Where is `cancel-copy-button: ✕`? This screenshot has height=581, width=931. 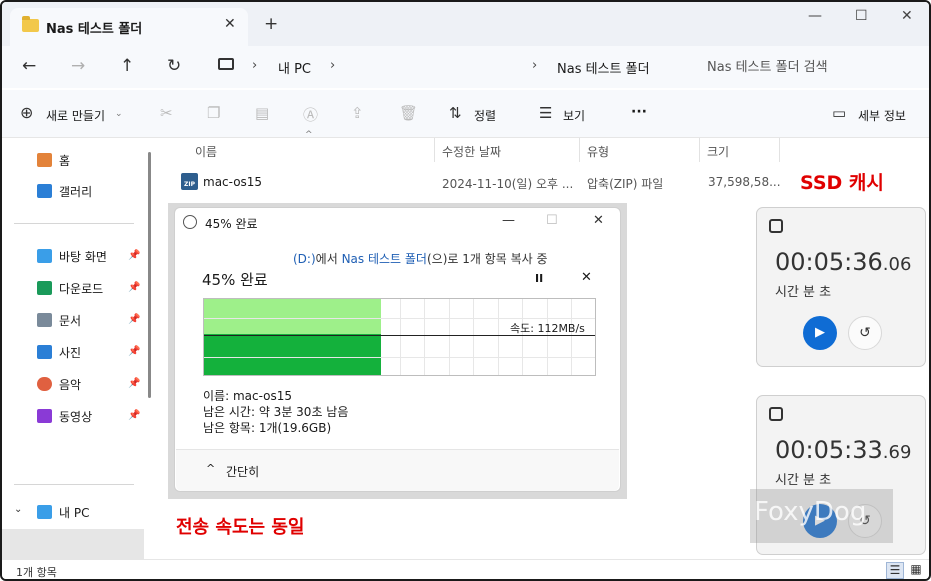 cancel-copy-button: ✕ is located at coordinates (586, 277).